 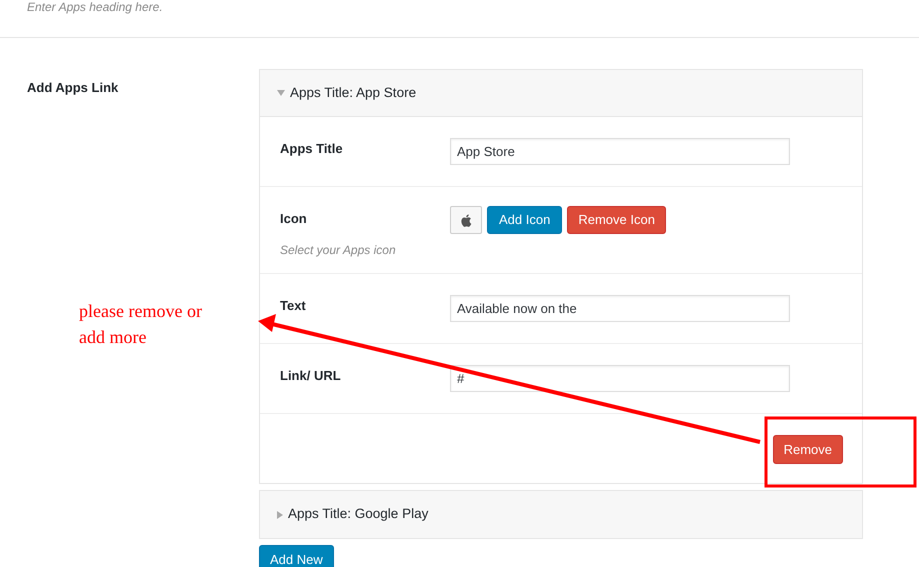 What do you see at coordinates (296, 556) in the screenshot?
I see `add-new-button: Add New` at bounding box center [296, 556].